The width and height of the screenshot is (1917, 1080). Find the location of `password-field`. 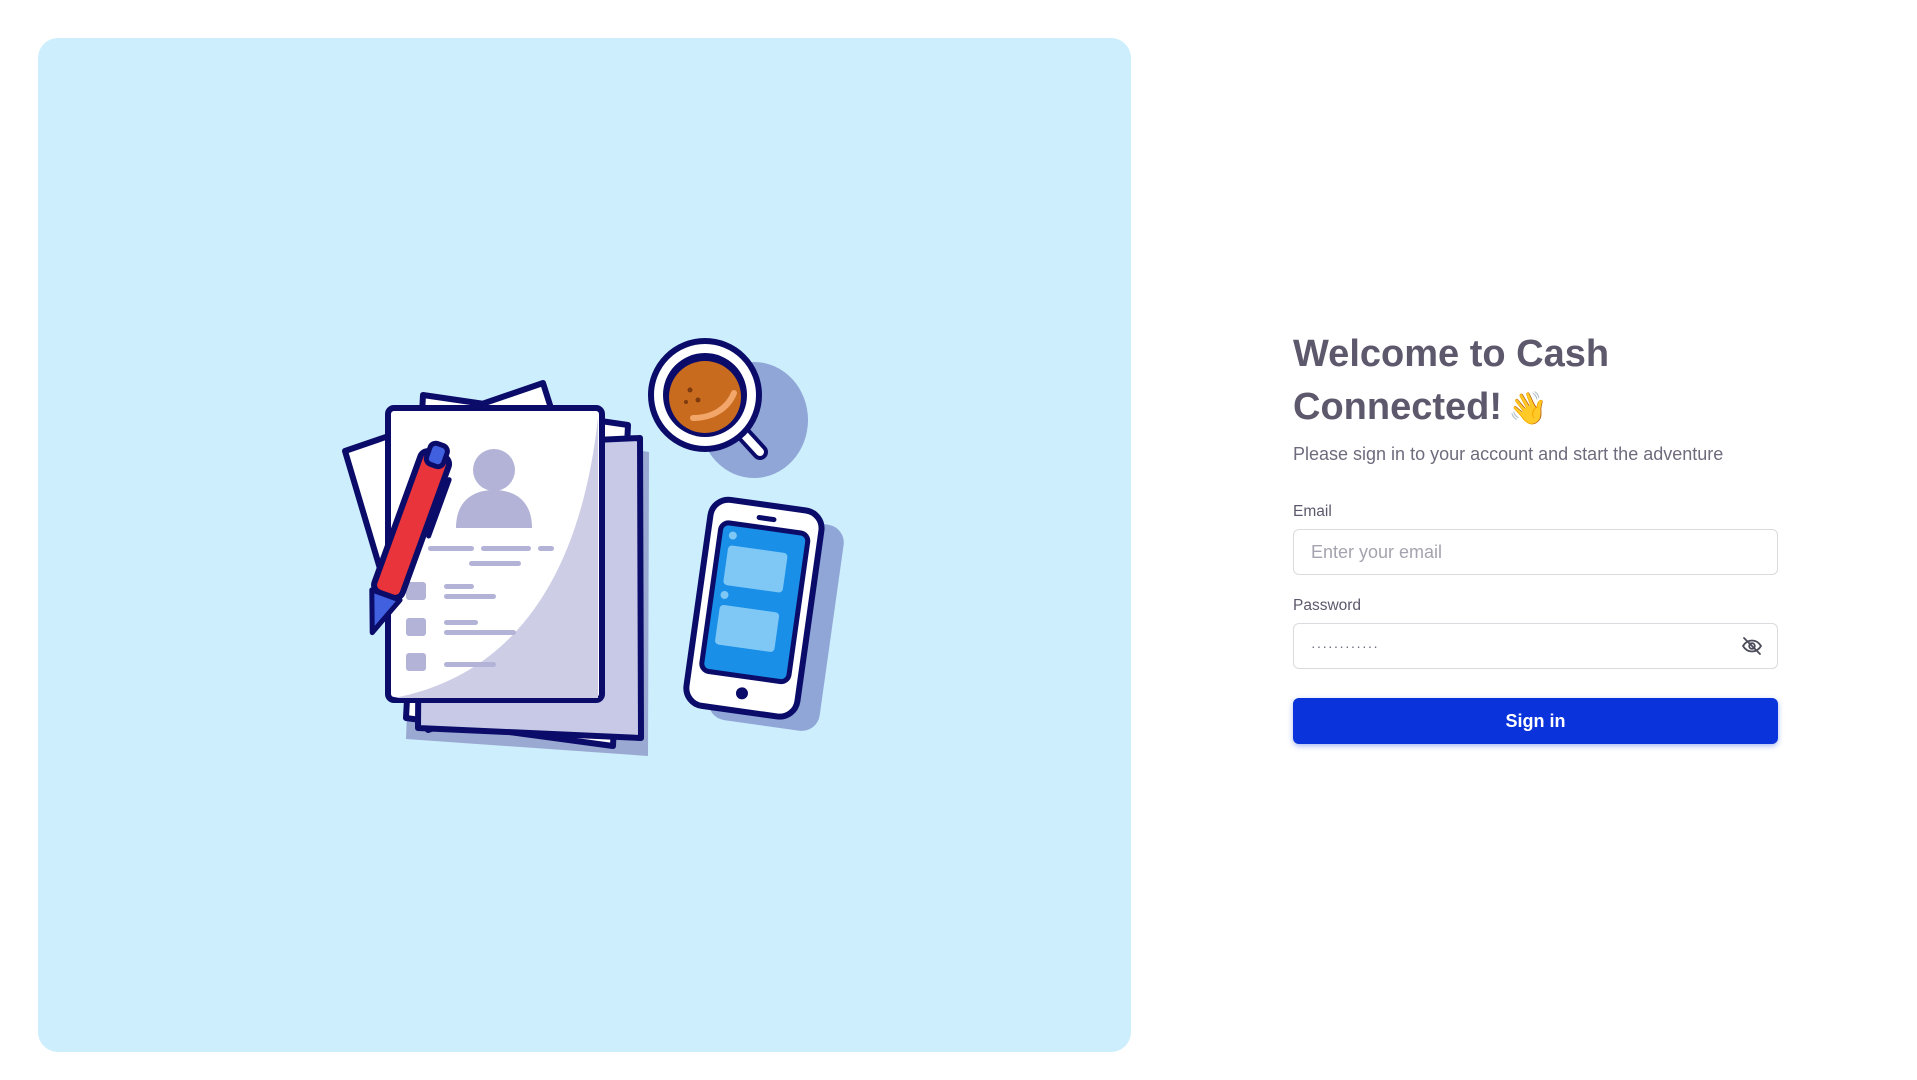

password-field is located at coordinates (1535, 646).